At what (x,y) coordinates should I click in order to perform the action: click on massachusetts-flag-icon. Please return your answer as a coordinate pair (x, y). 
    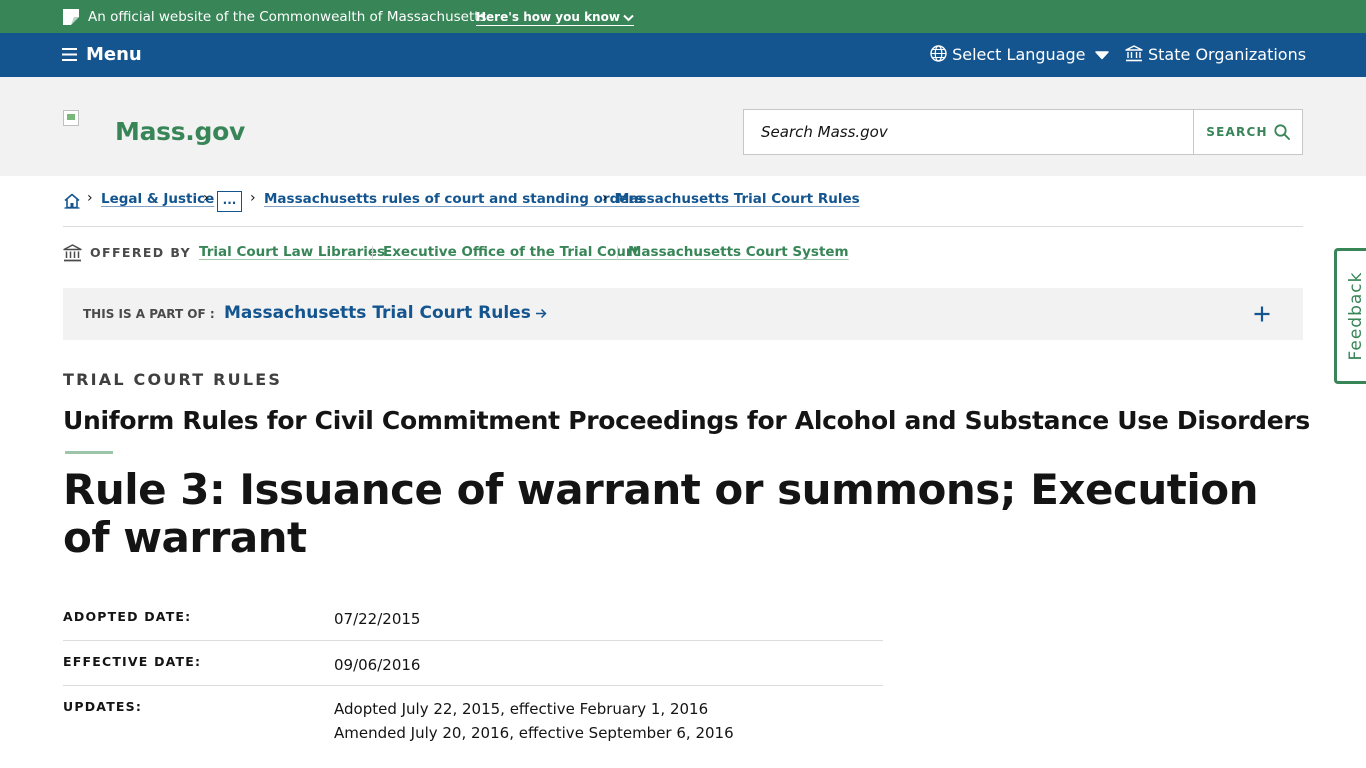
    Looking at the image, I should click on (71, 17).